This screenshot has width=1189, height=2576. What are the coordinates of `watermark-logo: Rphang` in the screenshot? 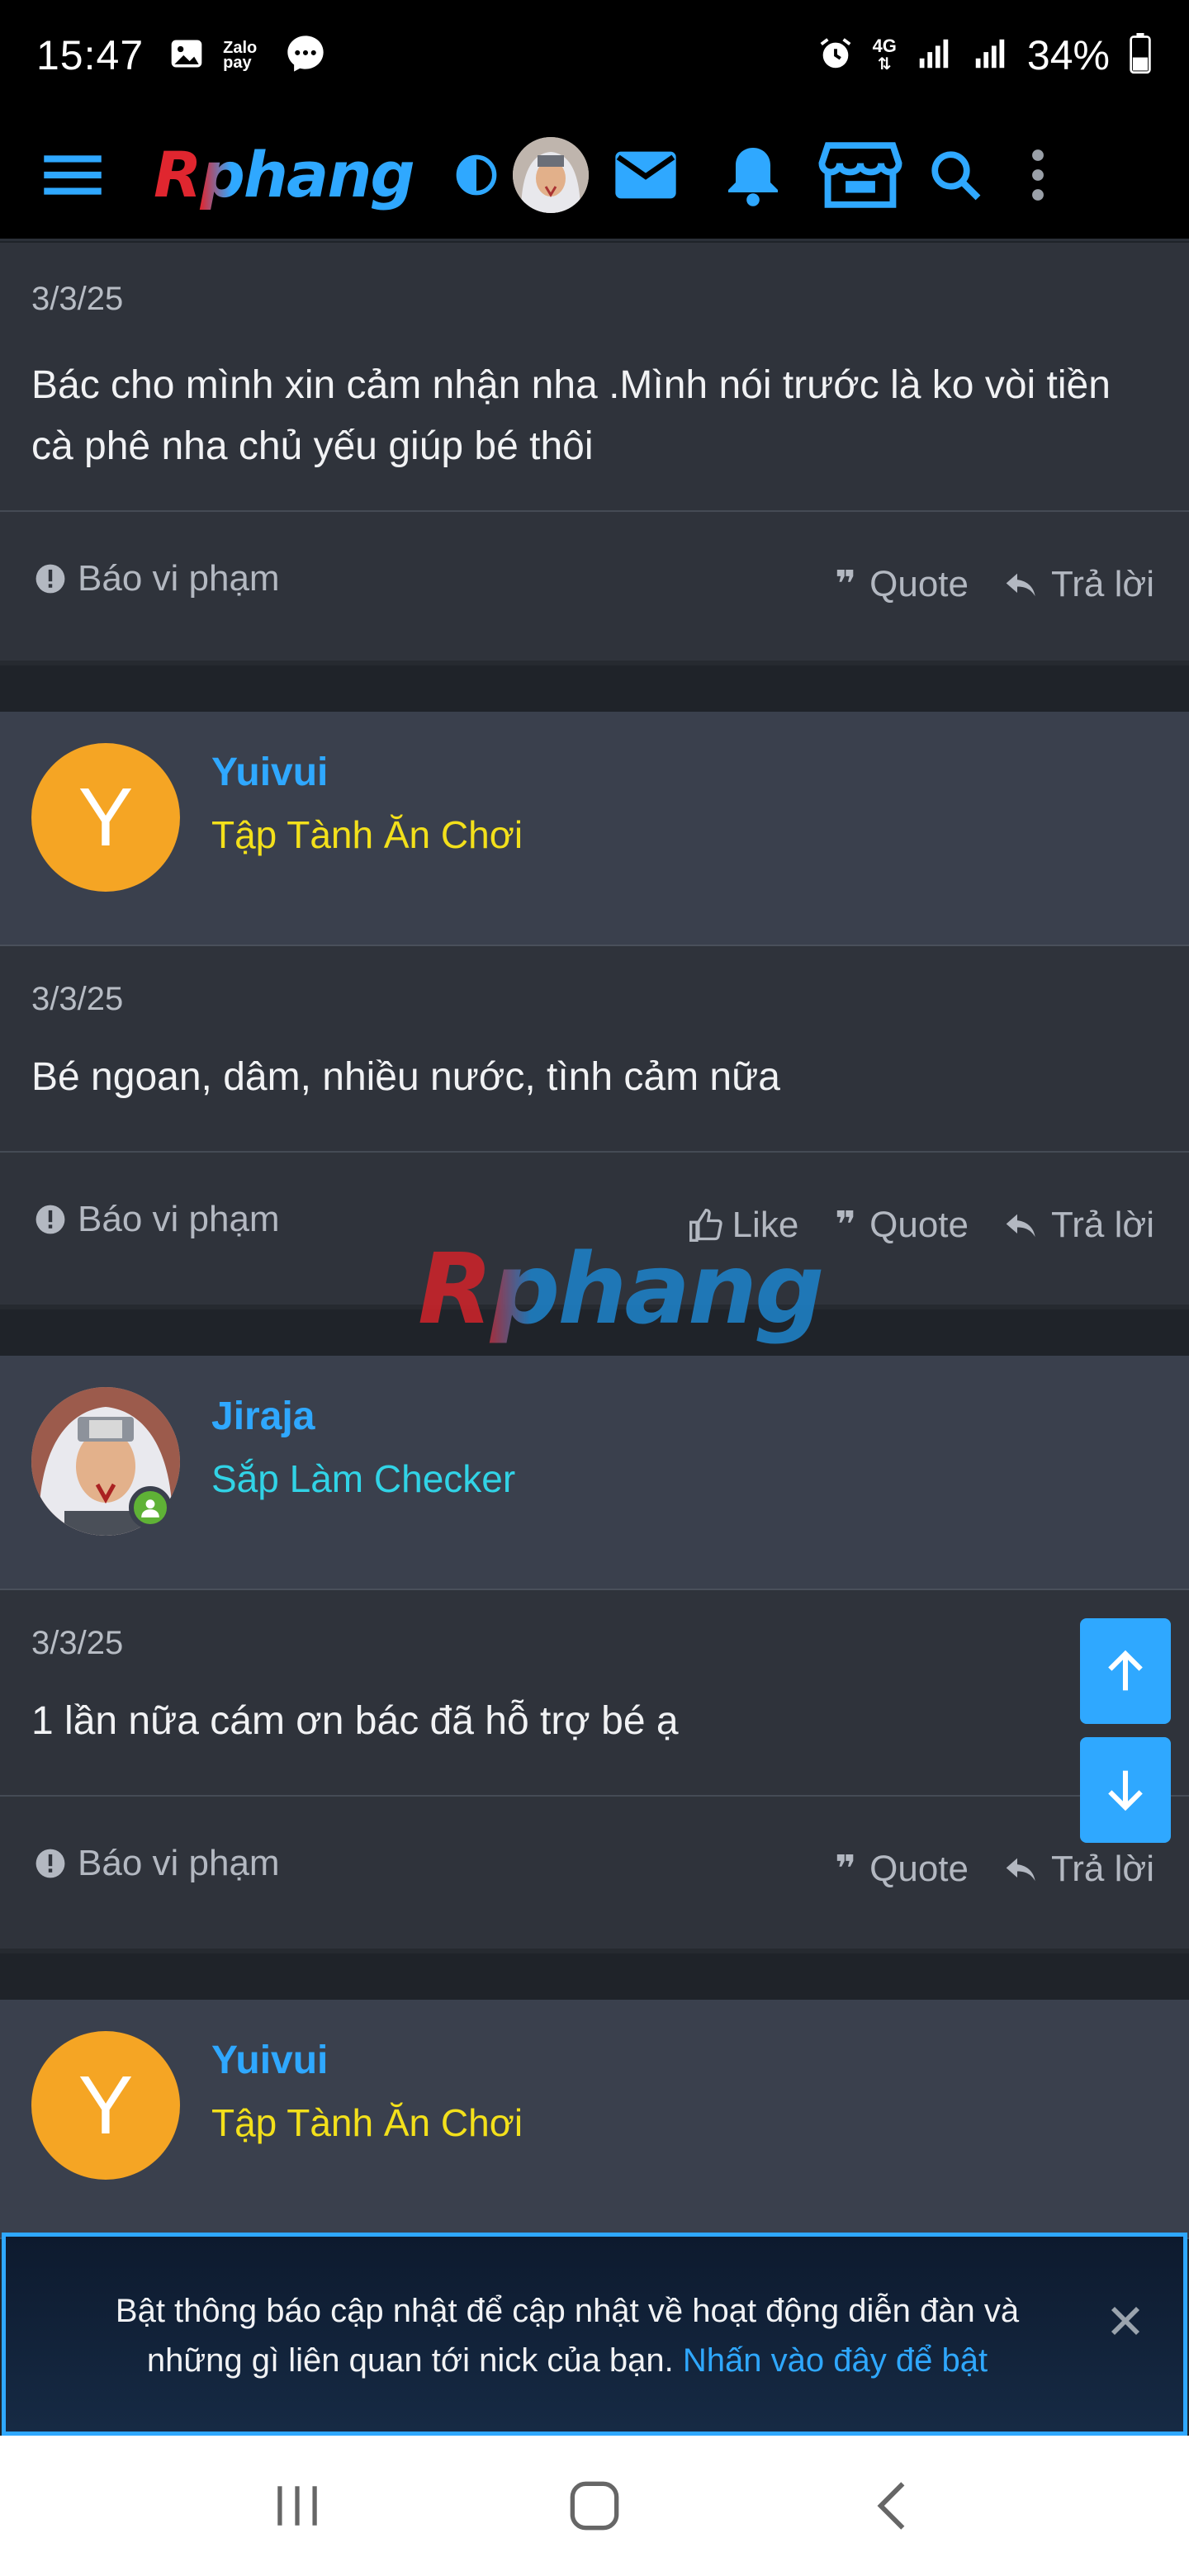 It's located at (621, 1289).